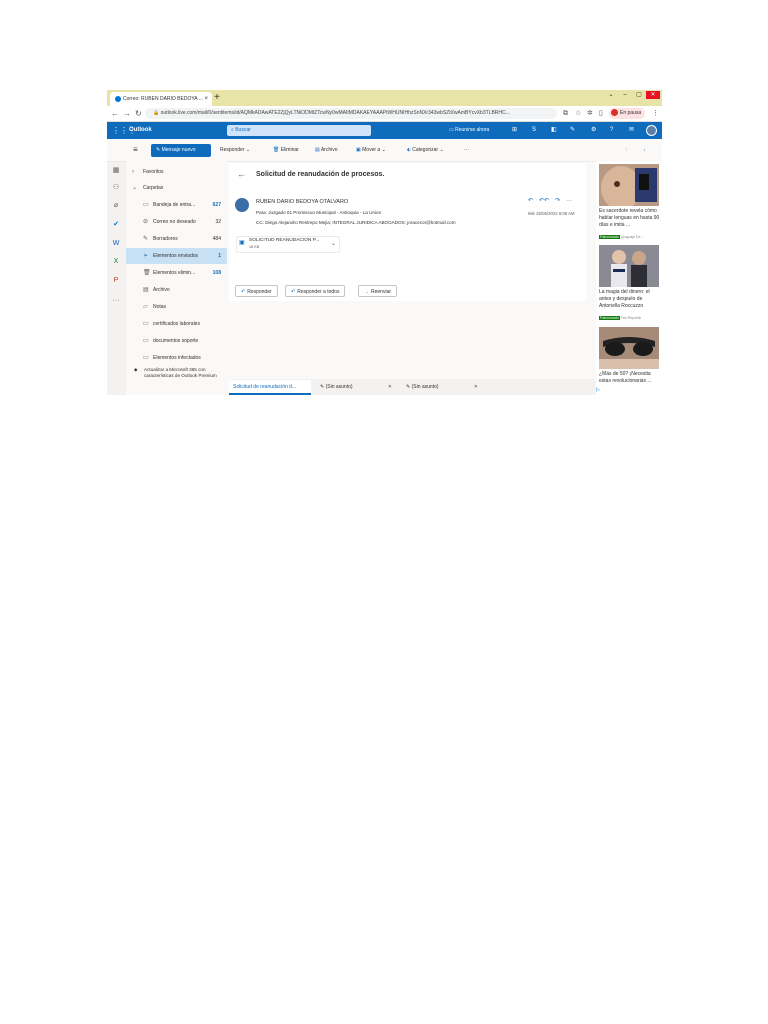  I want to click on new-tab-button: +, so click(217, 98).